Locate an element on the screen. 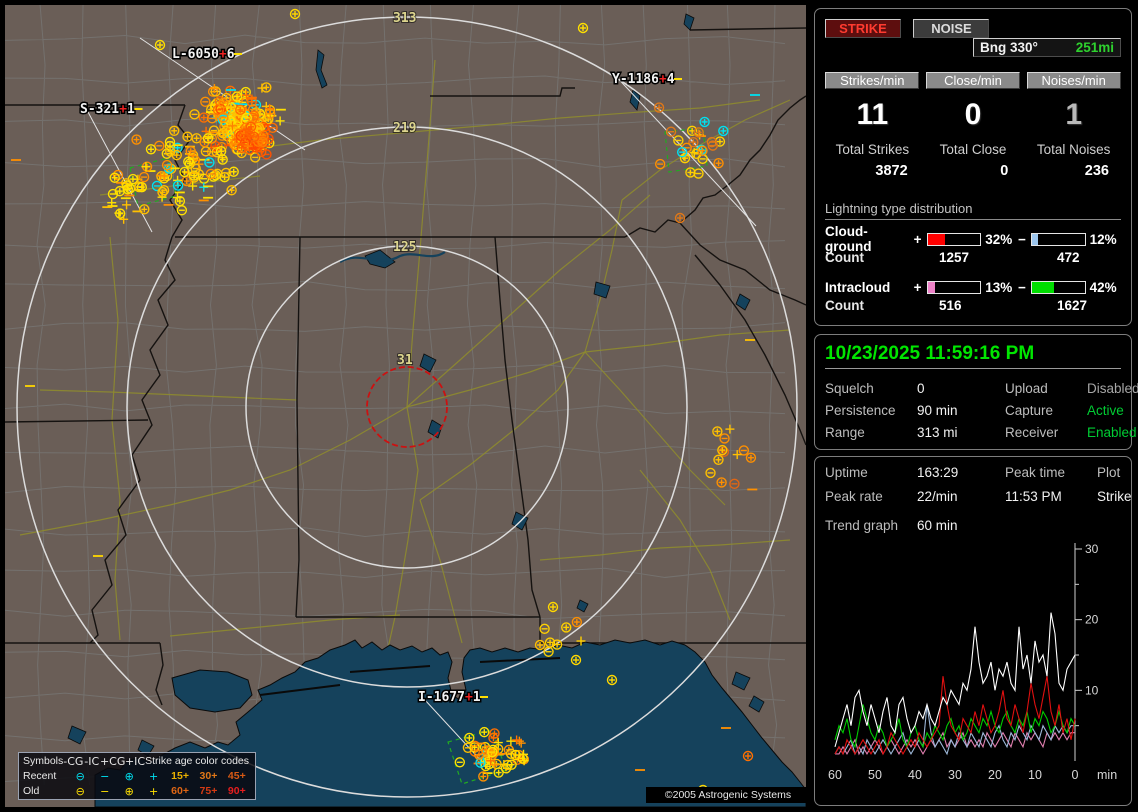 The width and height of the screenshot is (1138, 812). noises-per-min-column: Noises/min 1 Total Noises 236 is located at coordinates (1073, 125).